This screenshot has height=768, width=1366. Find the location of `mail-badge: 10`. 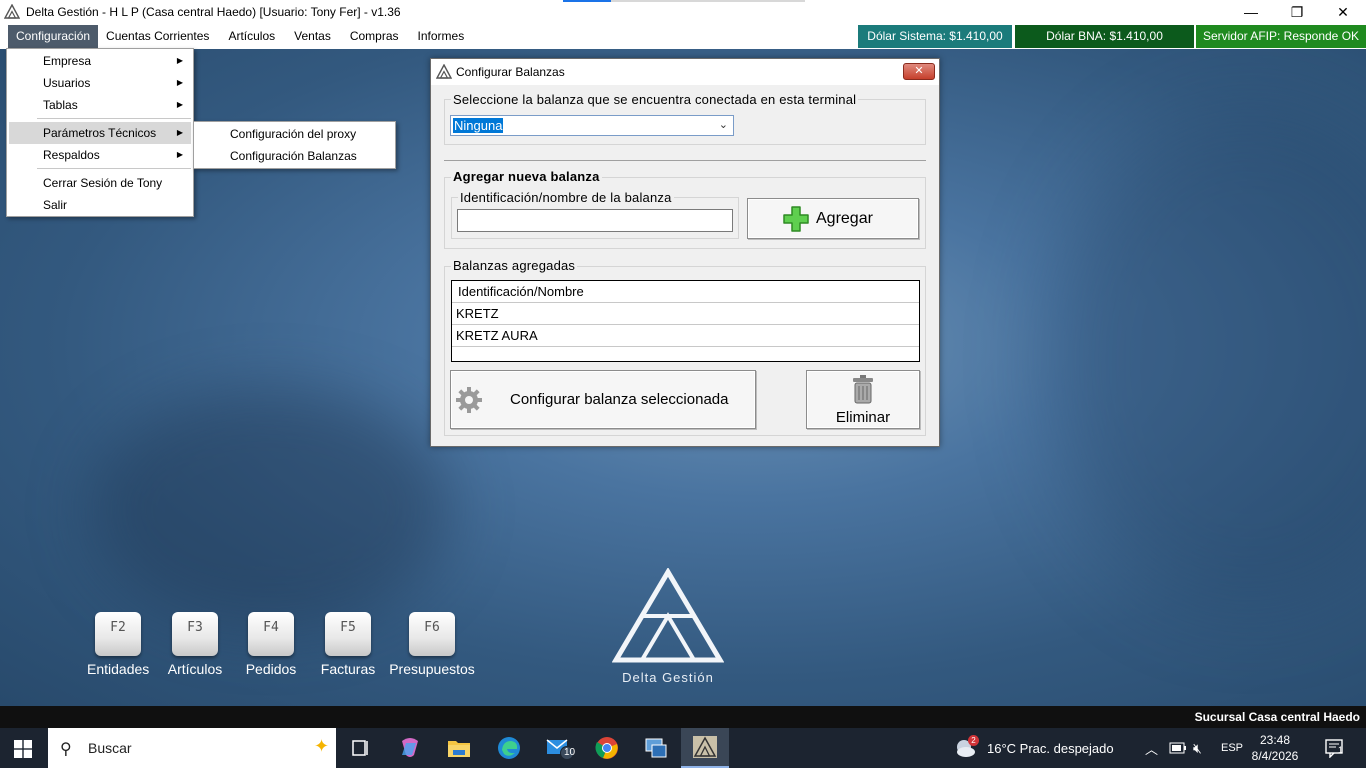

mail-badge: 10 is located at coordinates (570, 752).